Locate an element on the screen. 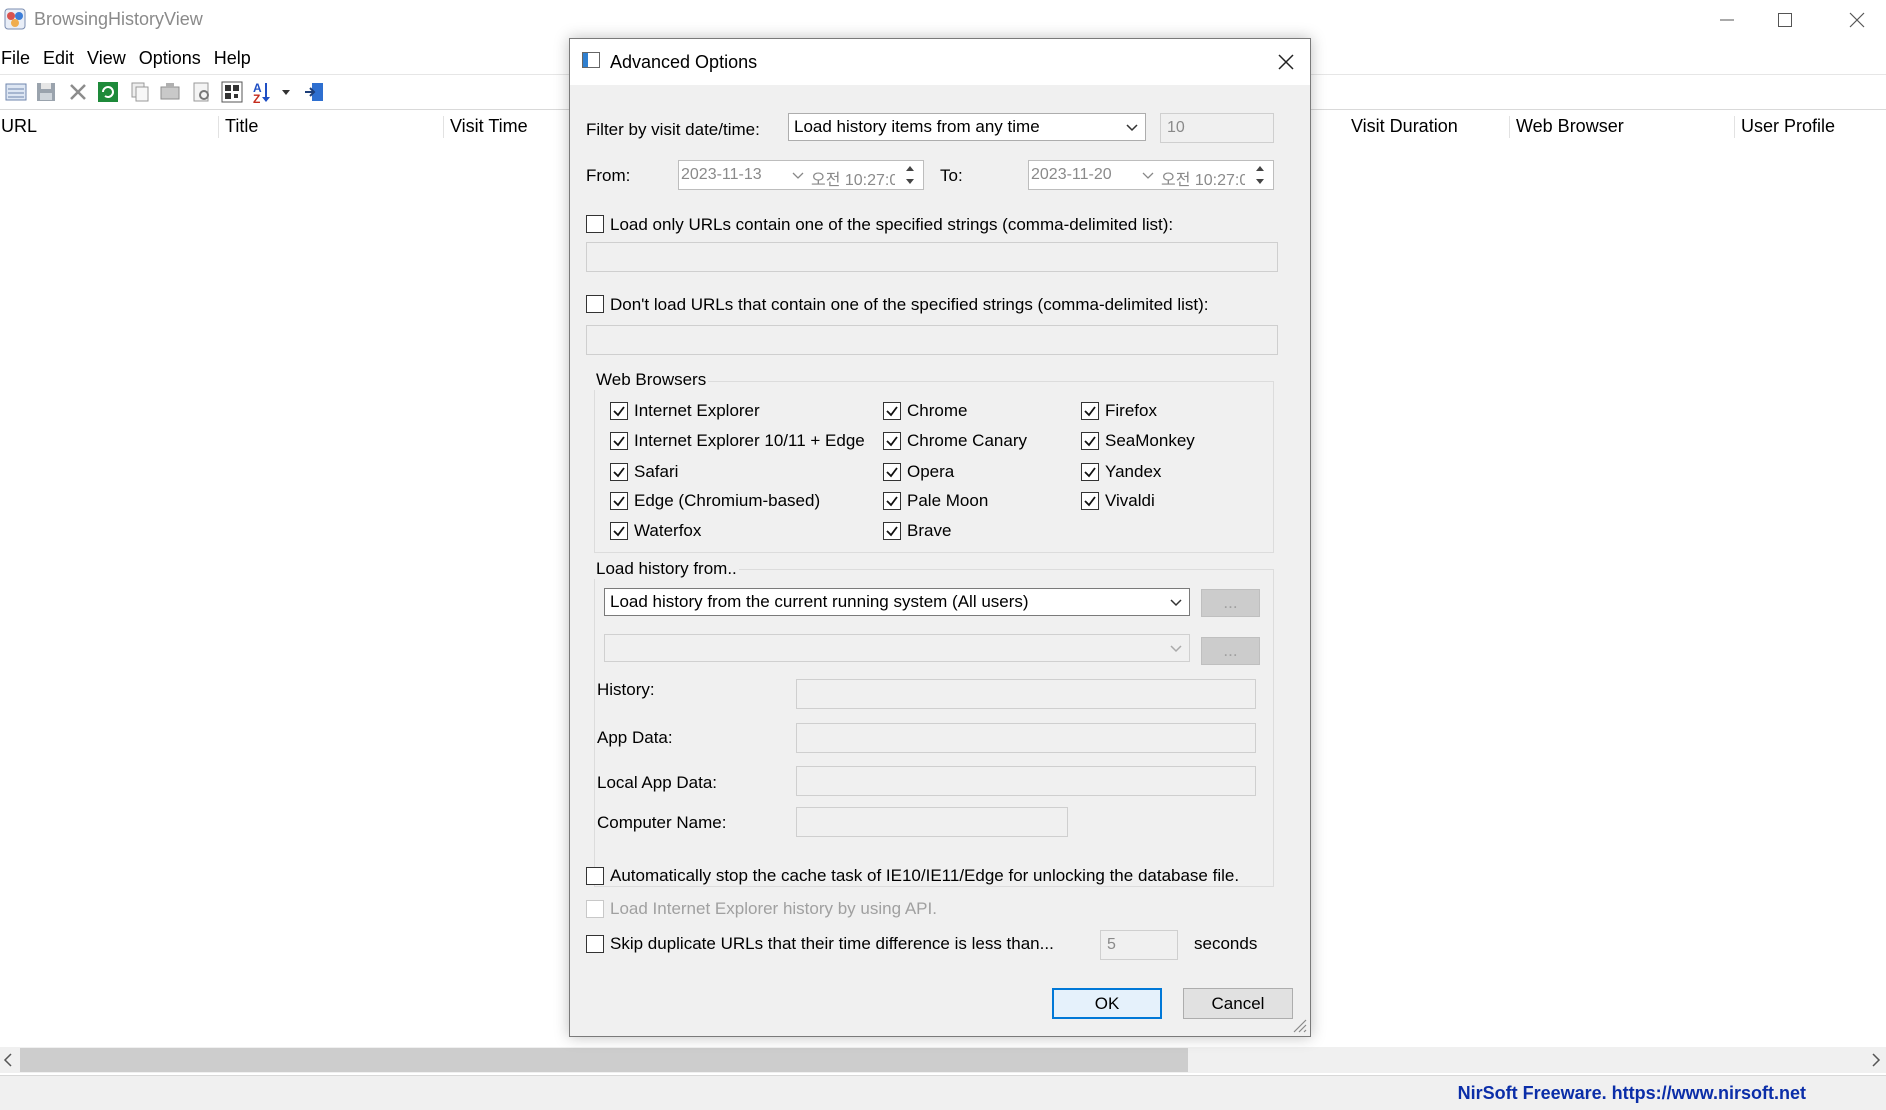  to-date: 2023-11-20 is located at coordinates (1071, 175).